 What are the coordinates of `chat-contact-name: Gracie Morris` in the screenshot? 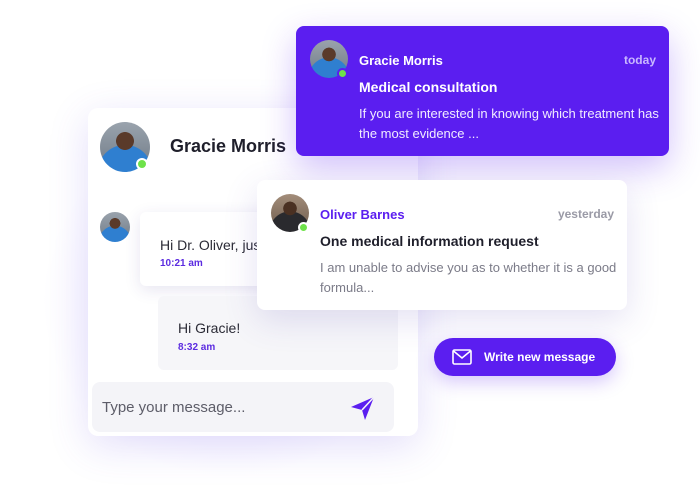 It's located at (228, 146).